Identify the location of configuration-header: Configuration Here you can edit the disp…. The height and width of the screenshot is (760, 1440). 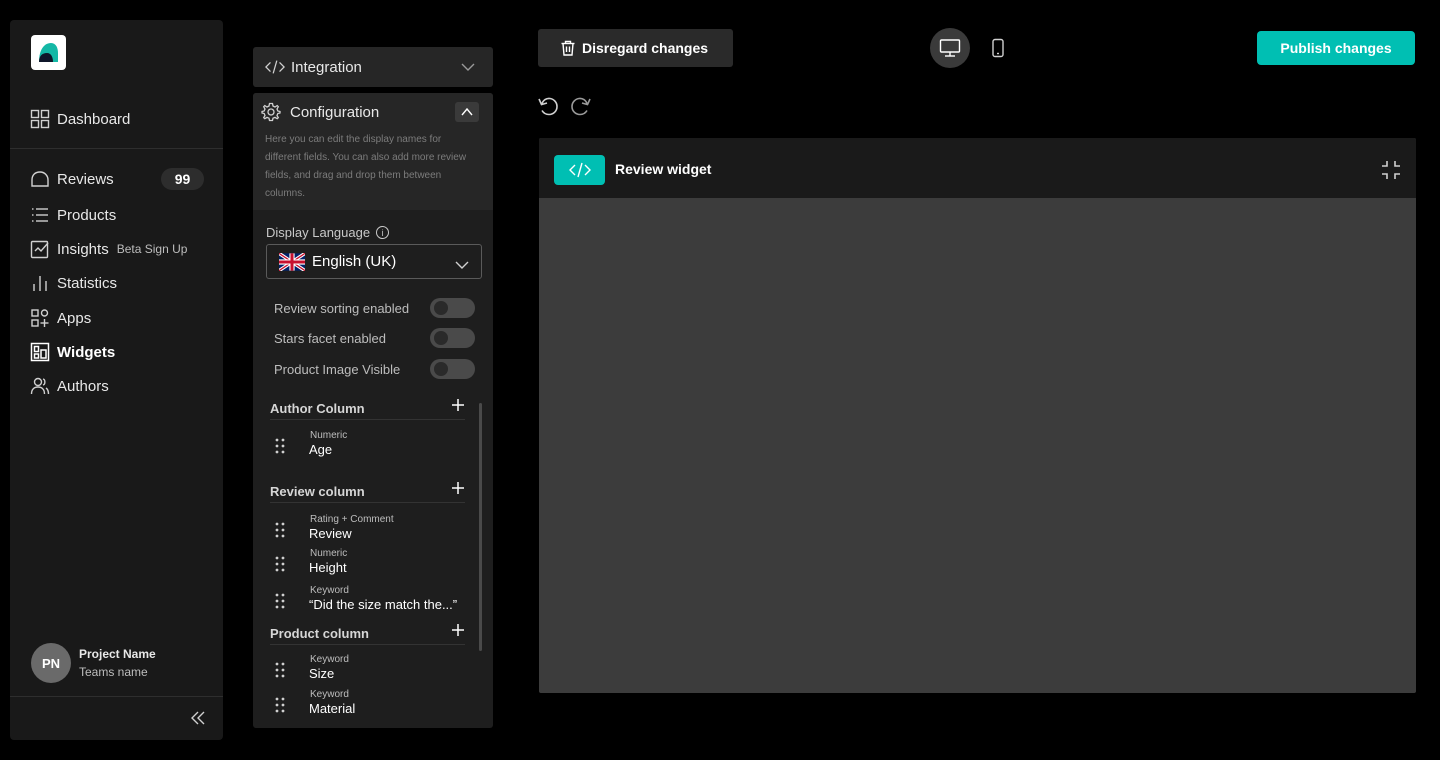
(373, 151).